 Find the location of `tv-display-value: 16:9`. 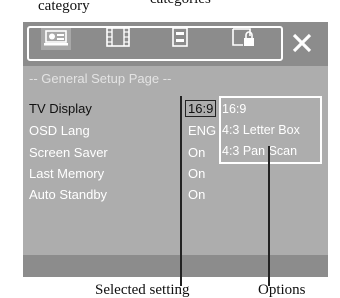

tv-display-value: 16:9 is located at coordinates (201, 108).